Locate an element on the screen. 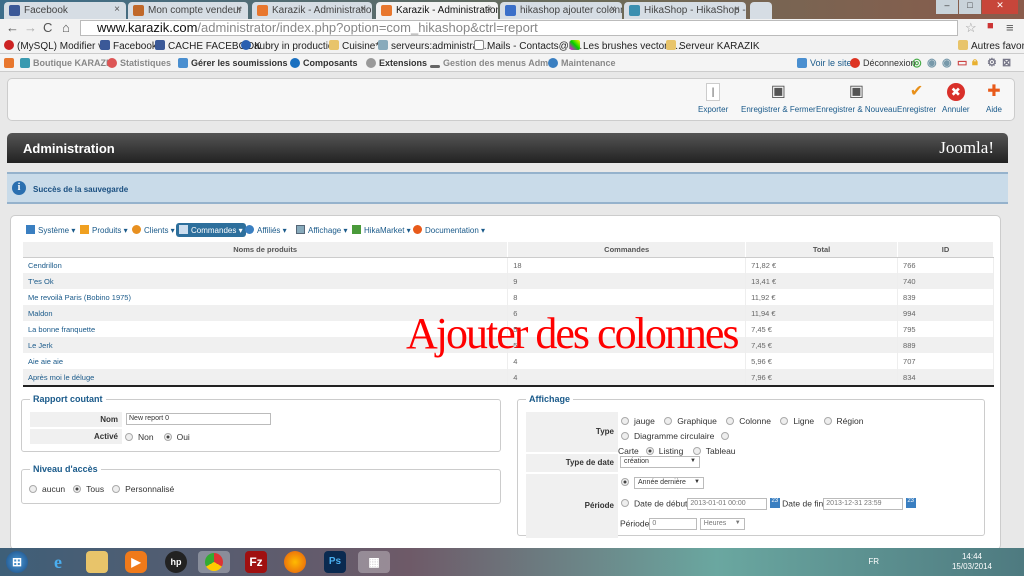 This screenshot has width=1024, height=576. hp-icon: hp is located at coordinates (176, 562).